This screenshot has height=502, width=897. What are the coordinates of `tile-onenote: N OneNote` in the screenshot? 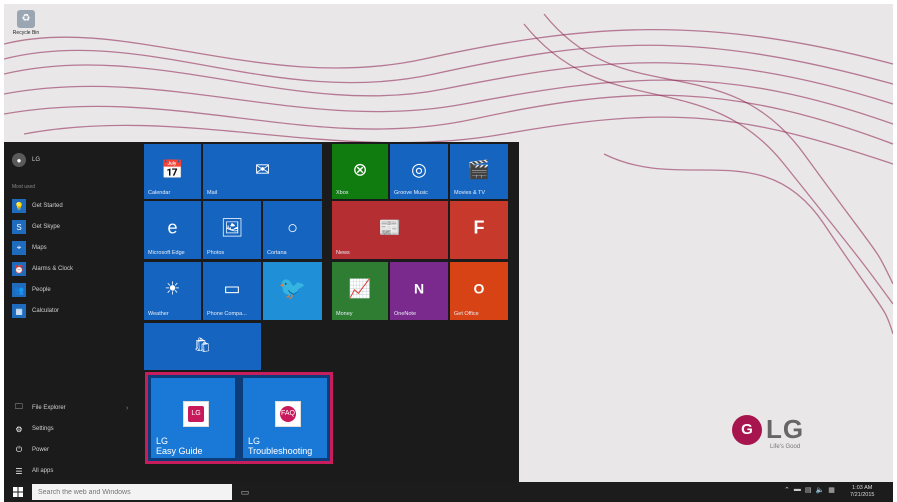 It's located at (419, 291).